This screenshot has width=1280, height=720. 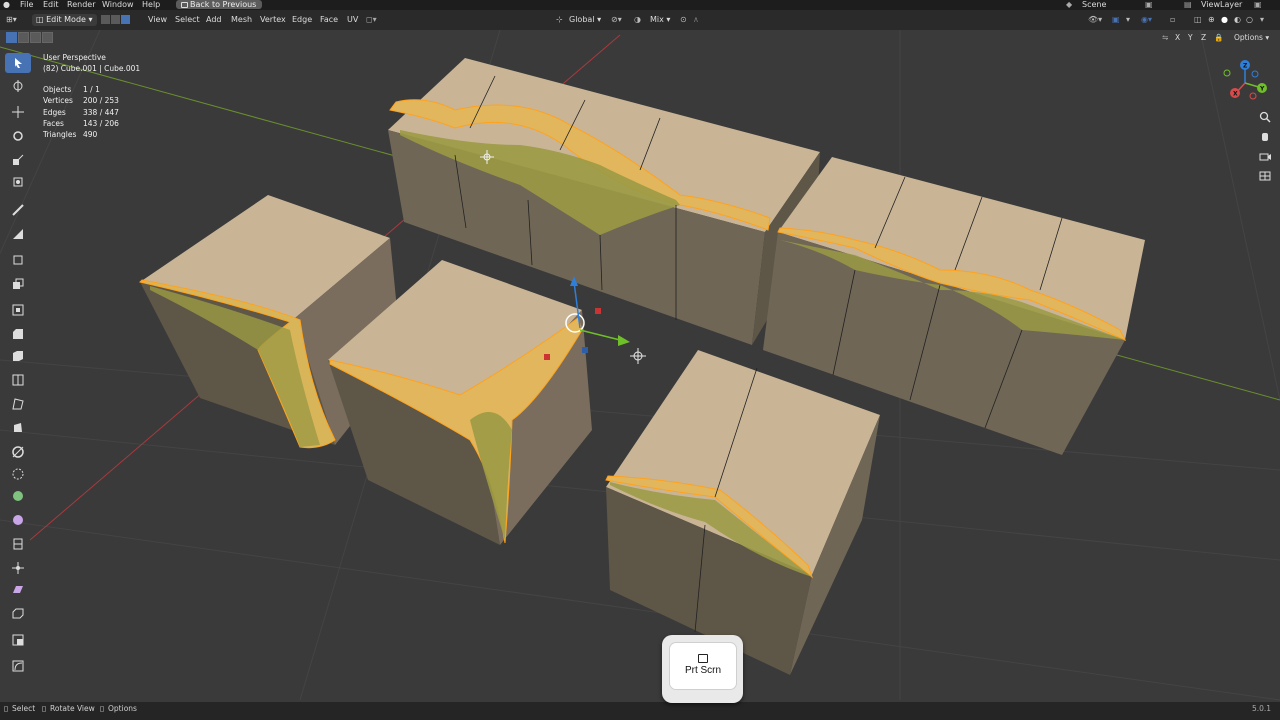 I want to click on mode-set-icon, so click(x=11, y=37).